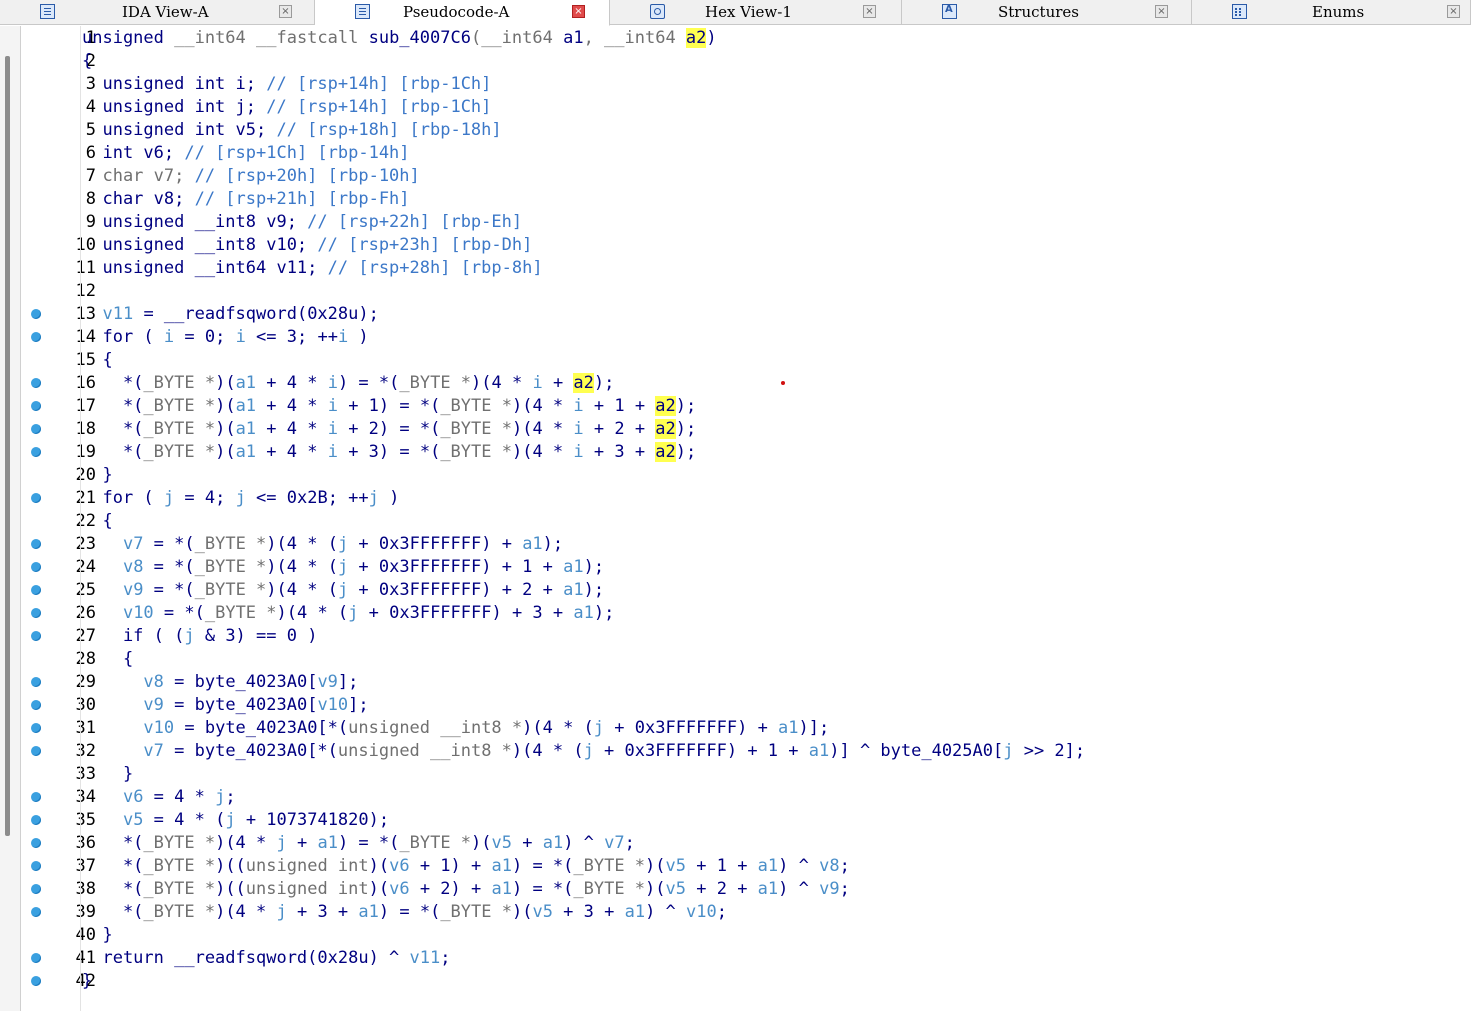 Image resolution: width=1471 pixels, height=1011 pixels. What do you see at coordinates (7, 446) in the screenshot?
I see `scrollbar-thumb` at bounding box center [7, 446].